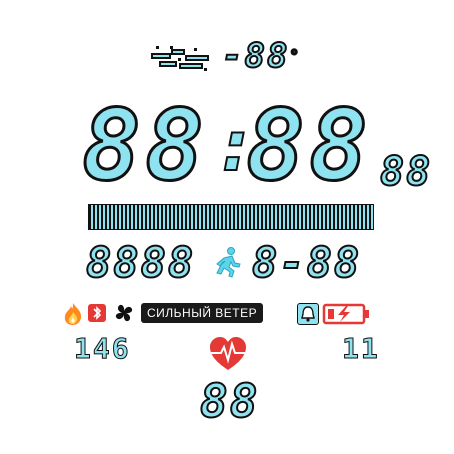 The image size is (454, 454). Describe the element at coordinates (229, 401) in the screenshot. I see `heart-rate-value: 88` at that location.